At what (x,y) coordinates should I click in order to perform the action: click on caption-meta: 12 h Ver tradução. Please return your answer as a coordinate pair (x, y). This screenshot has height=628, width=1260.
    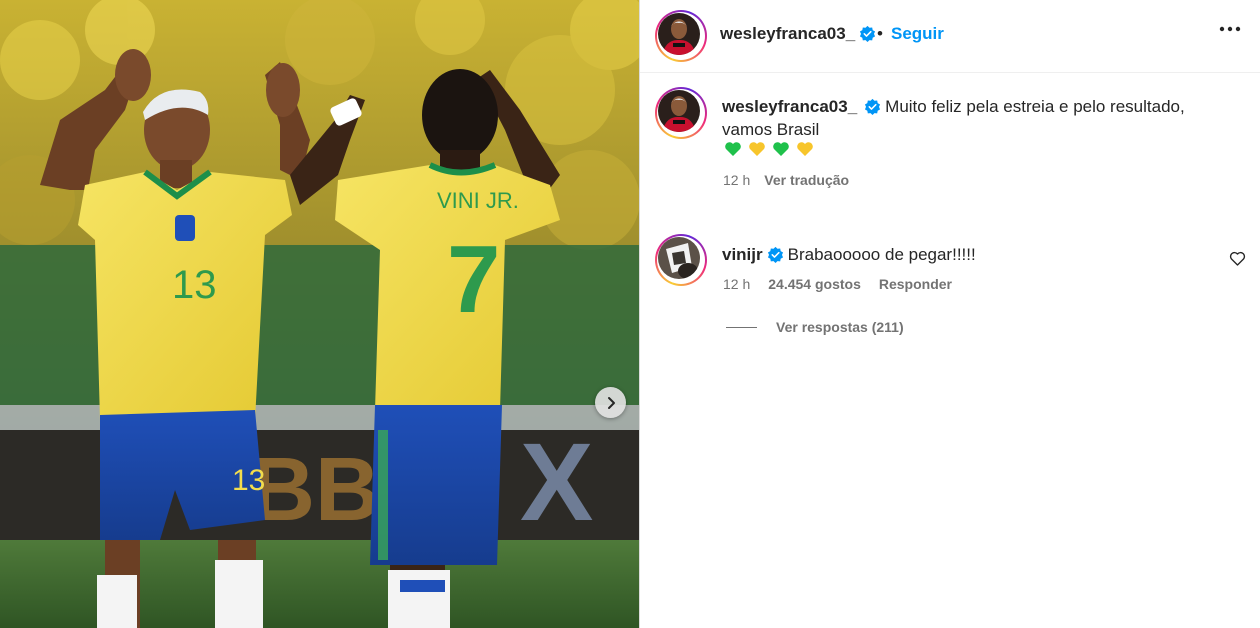
    Looking at the image, I should click on (786, 180).